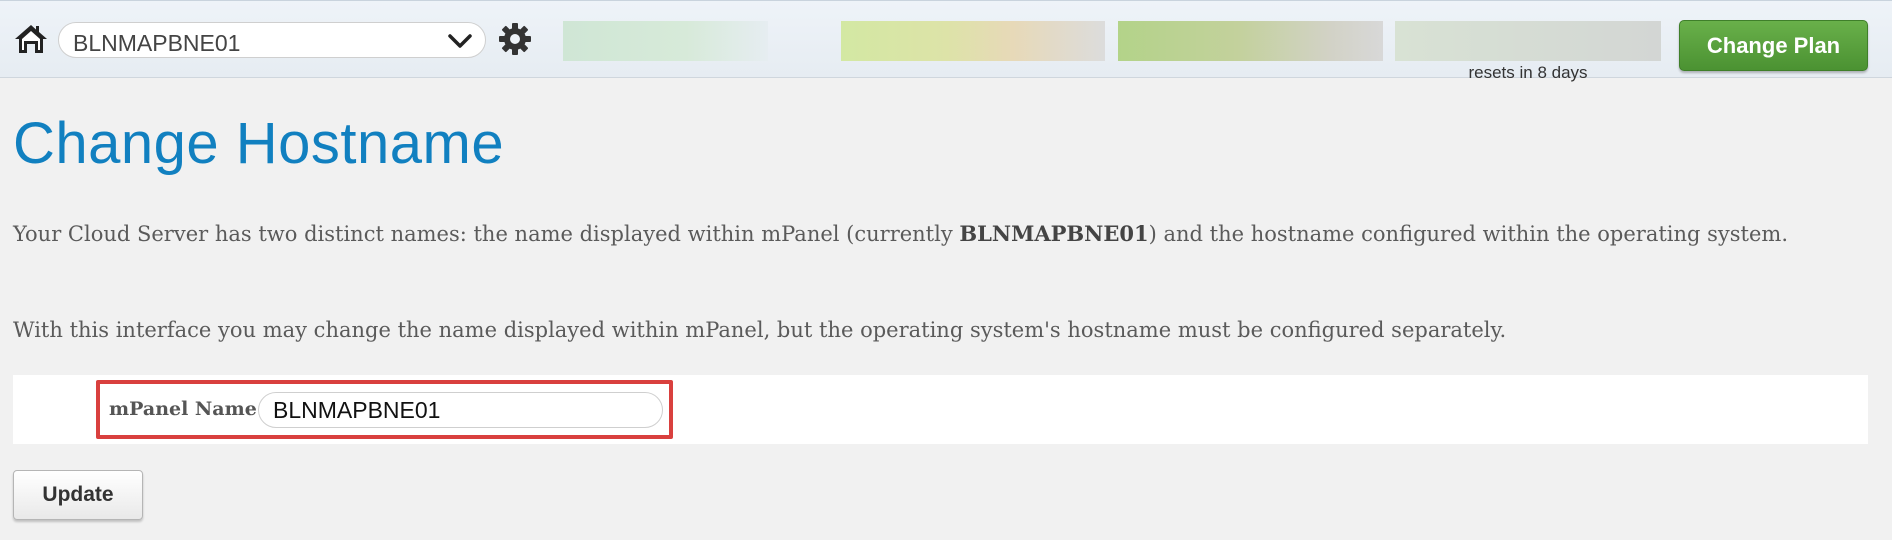 The image size is (1892, 540). Describe the element at coordinates (460, 41) in the screenshot. I see `chevron-down-icon` at that location.